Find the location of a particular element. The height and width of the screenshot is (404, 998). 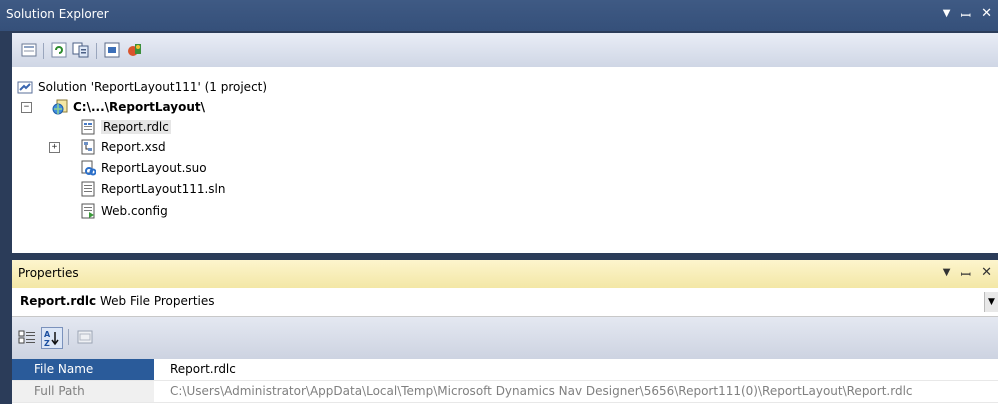

tree-item-label: ReportLayout.suo is located at coordinates (154, 168).